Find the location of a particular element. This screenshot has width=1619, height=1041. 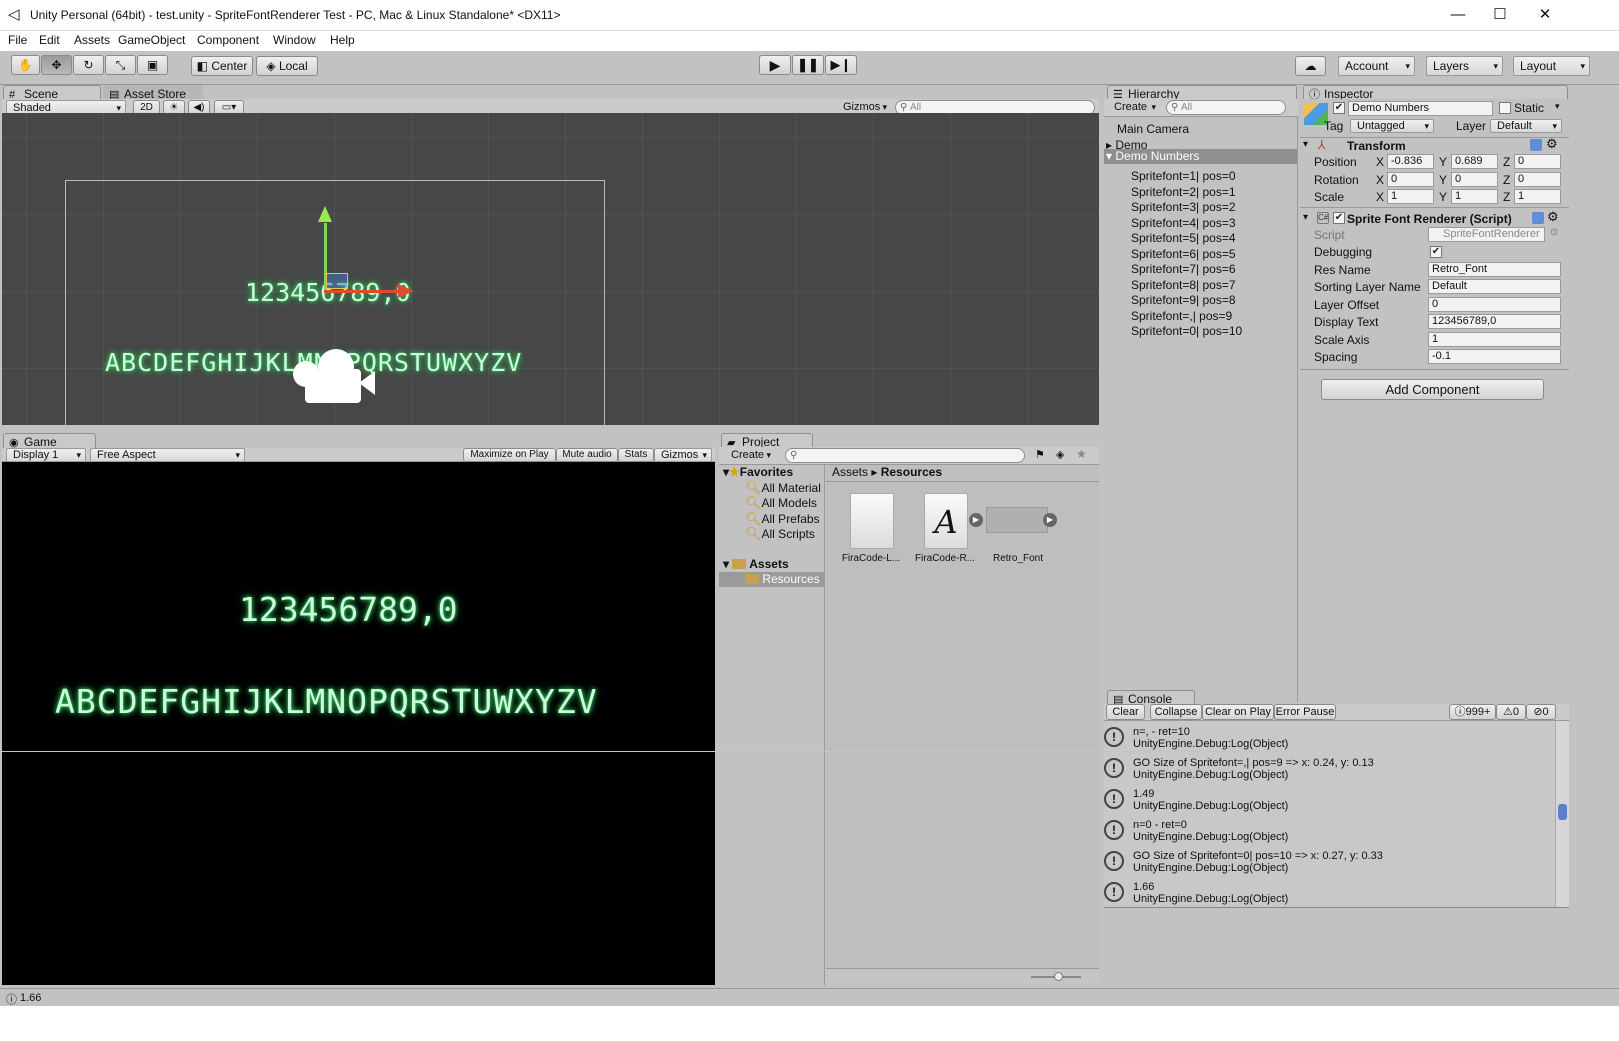

console-scrollbar is located at coordinates (1562, 814).